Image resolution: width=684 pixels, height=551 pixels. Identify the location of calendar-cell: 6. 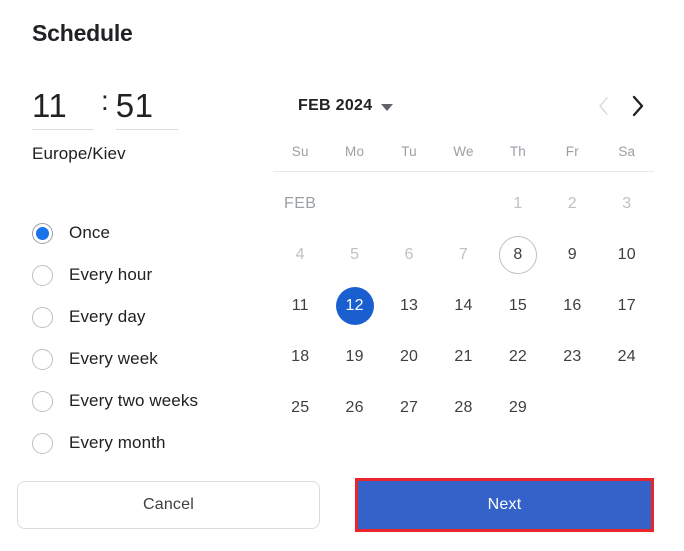
(409, 254).